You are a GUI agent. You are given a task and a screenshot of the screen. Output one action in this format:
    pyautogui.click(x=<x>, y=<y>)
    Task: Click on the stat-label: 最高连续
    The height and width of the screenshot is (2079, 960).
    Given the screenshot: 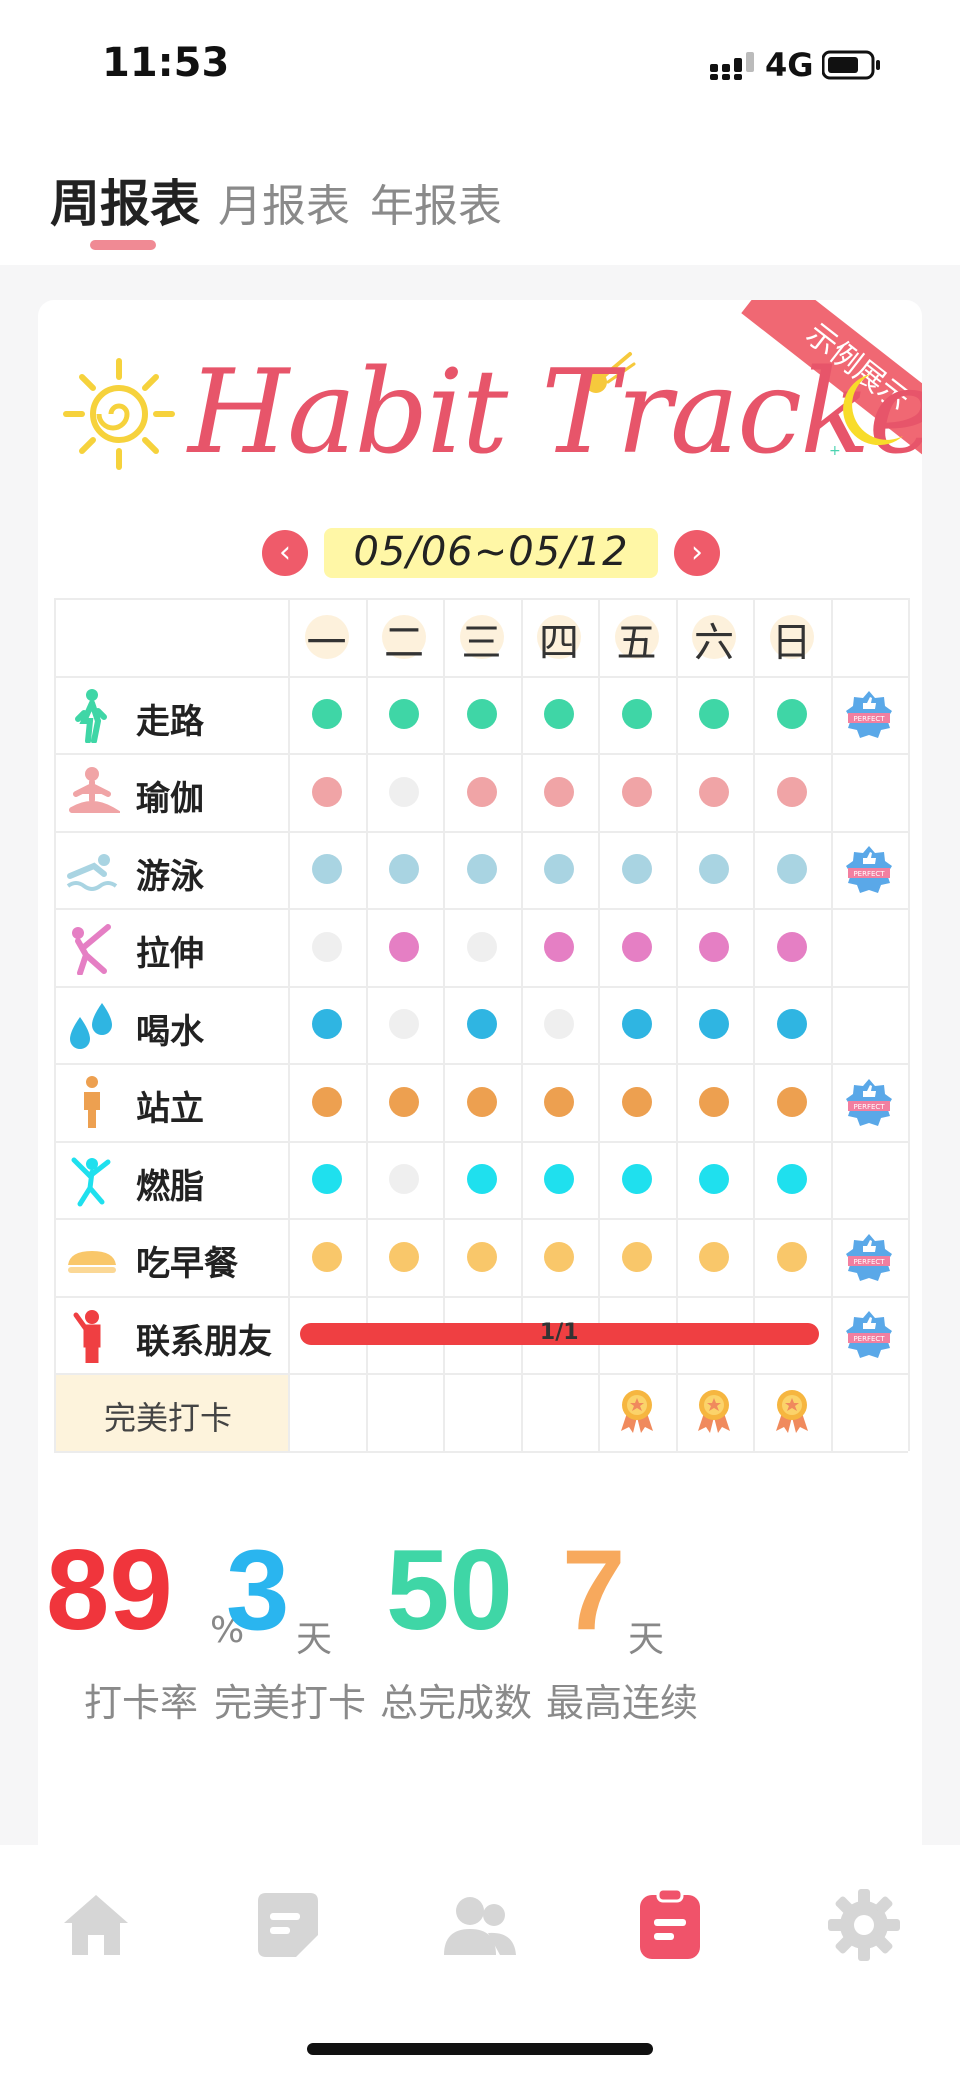 What is the action you would take?
    pyautogui.click(x=622, y=1703)
    